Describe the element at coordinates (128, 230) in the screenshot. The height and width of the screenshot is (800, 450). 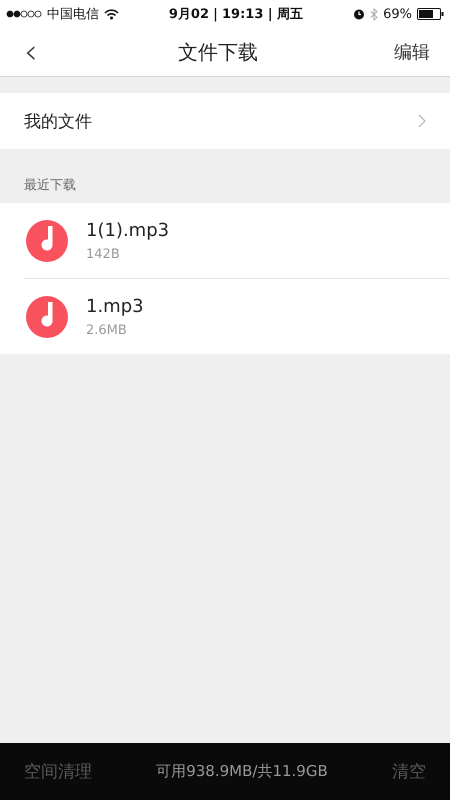
I see `file-name: 1(1).mp3` at that location.